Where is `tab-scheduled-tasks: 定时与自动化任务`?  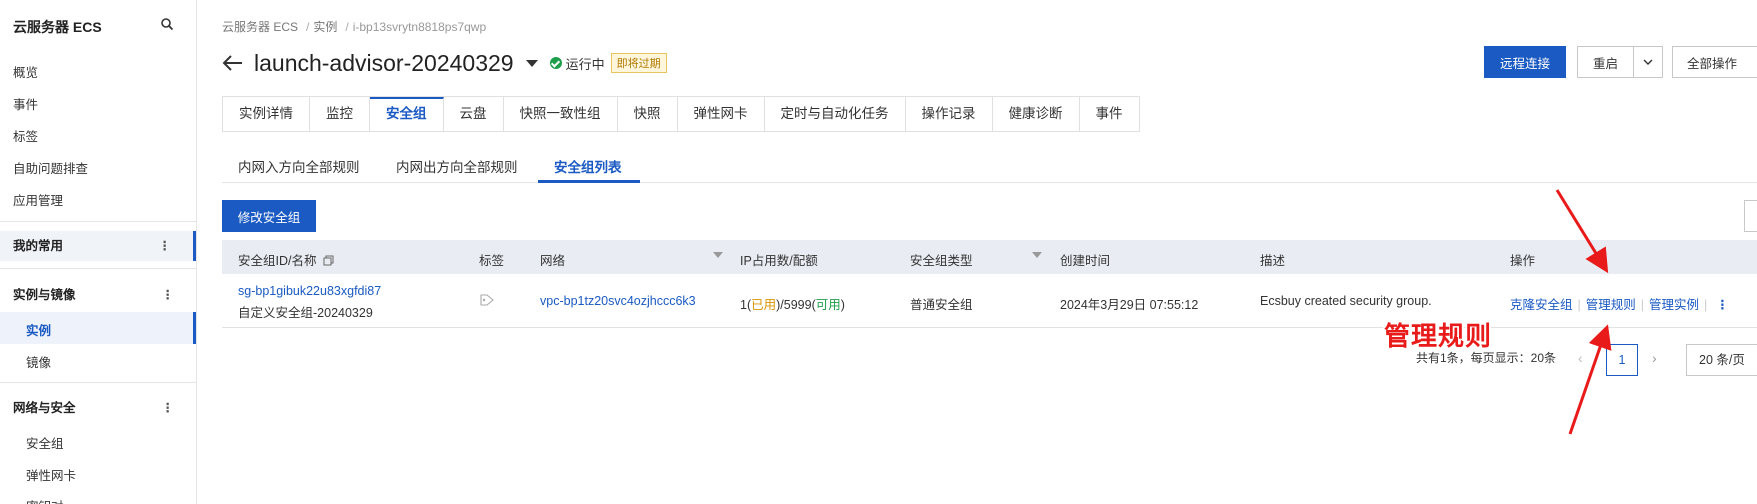 tab-scheduled-tasks: 定时与自动化任务 is located at coordinates (835, 114).